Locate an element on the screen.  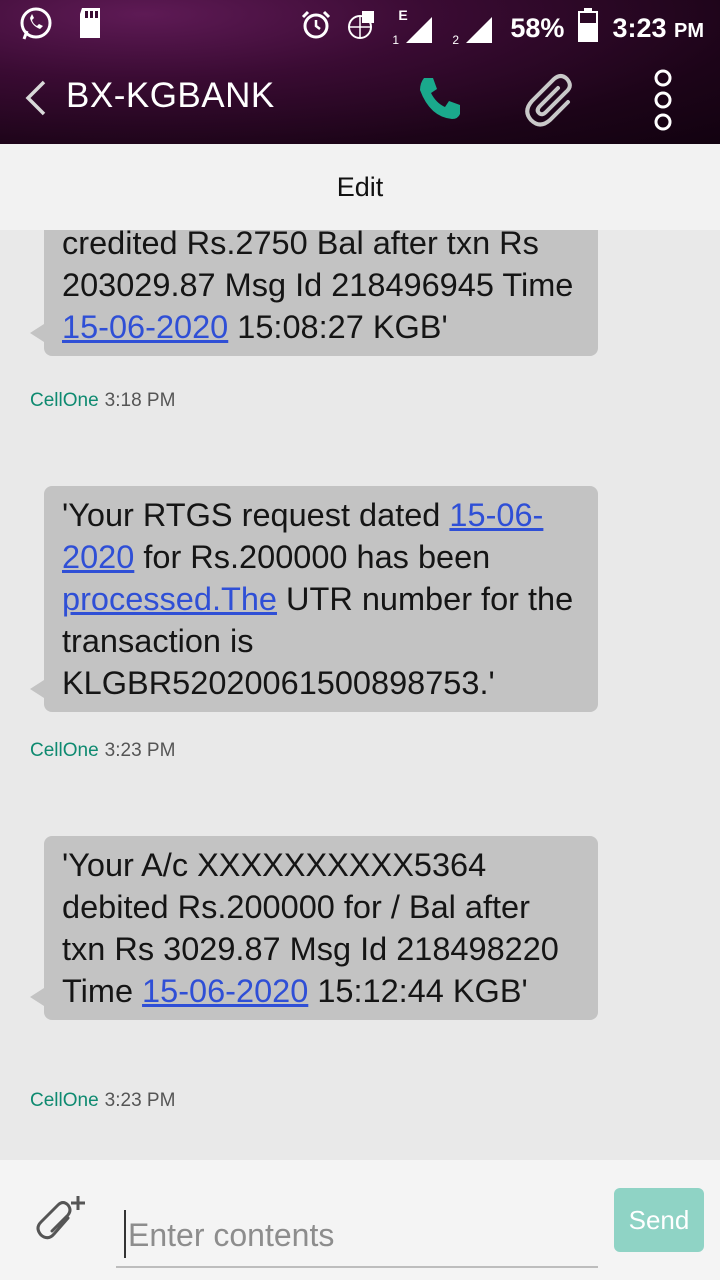
attach-add-icon is located at coordinates (61, 1221).